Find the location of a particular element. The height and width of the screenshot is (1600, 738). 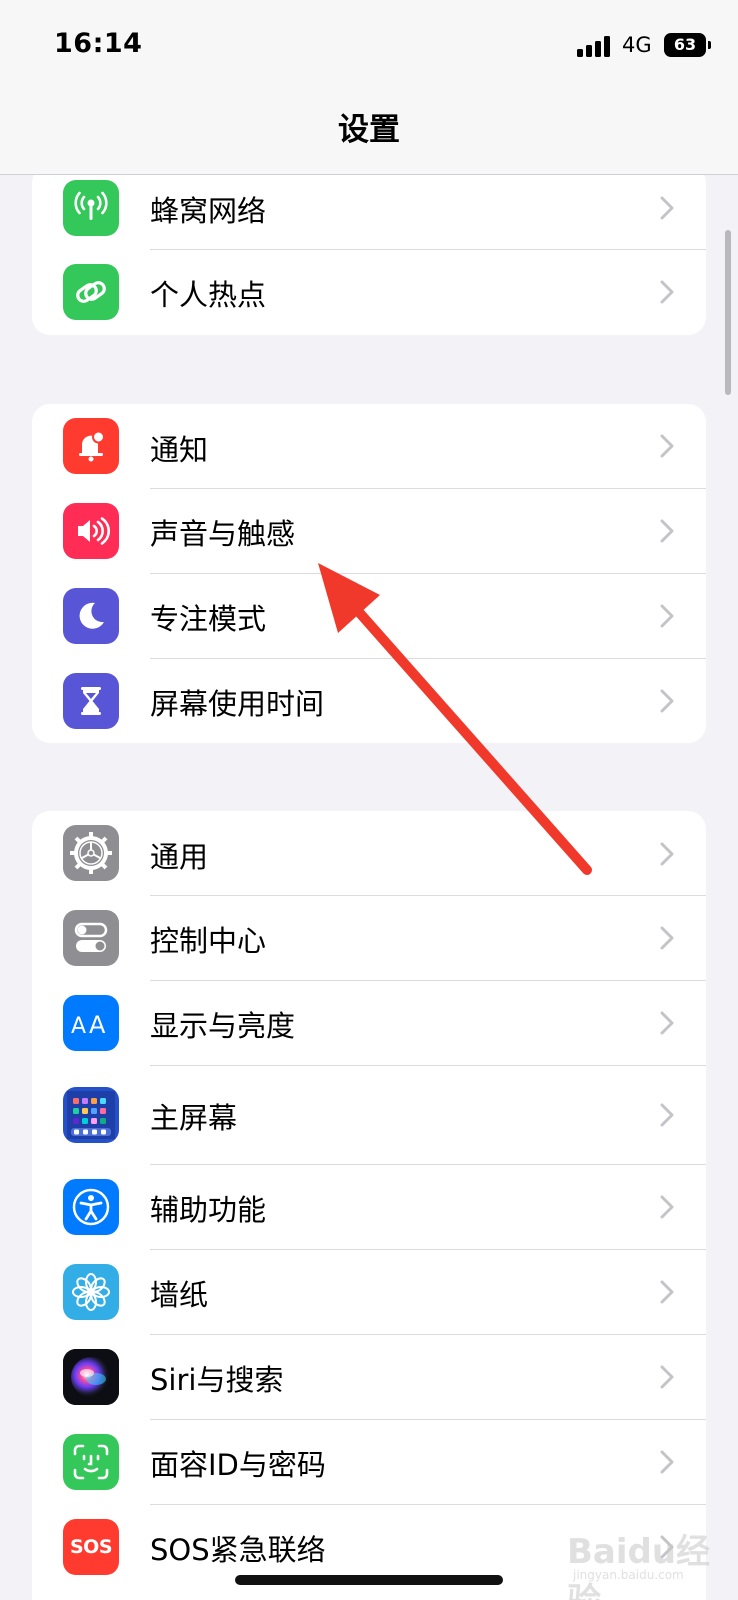

text-size-icon: A A is located at coordinates (91, 1023).